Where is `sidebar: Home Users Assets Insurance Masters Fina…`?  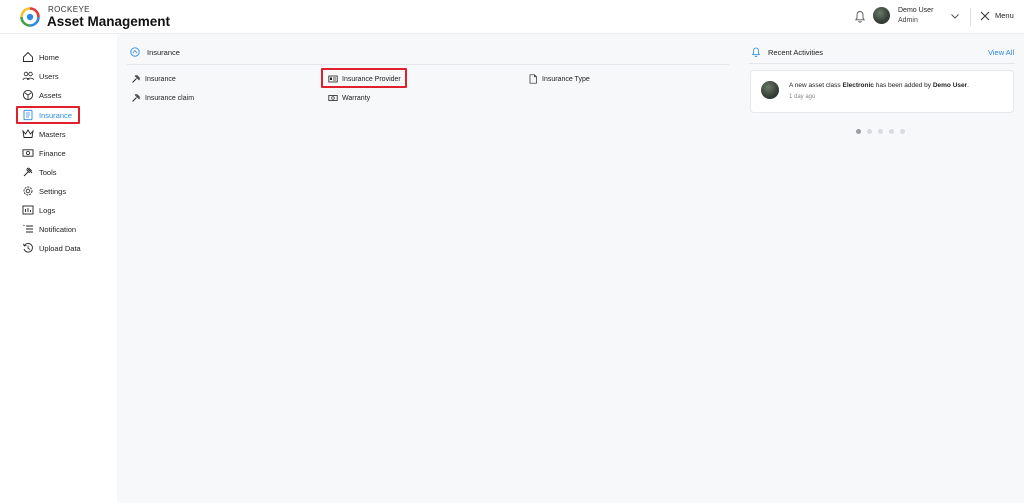 sidebar: Home Users Assets Insurance Masters Fina… is located at coordinates (58, 268).